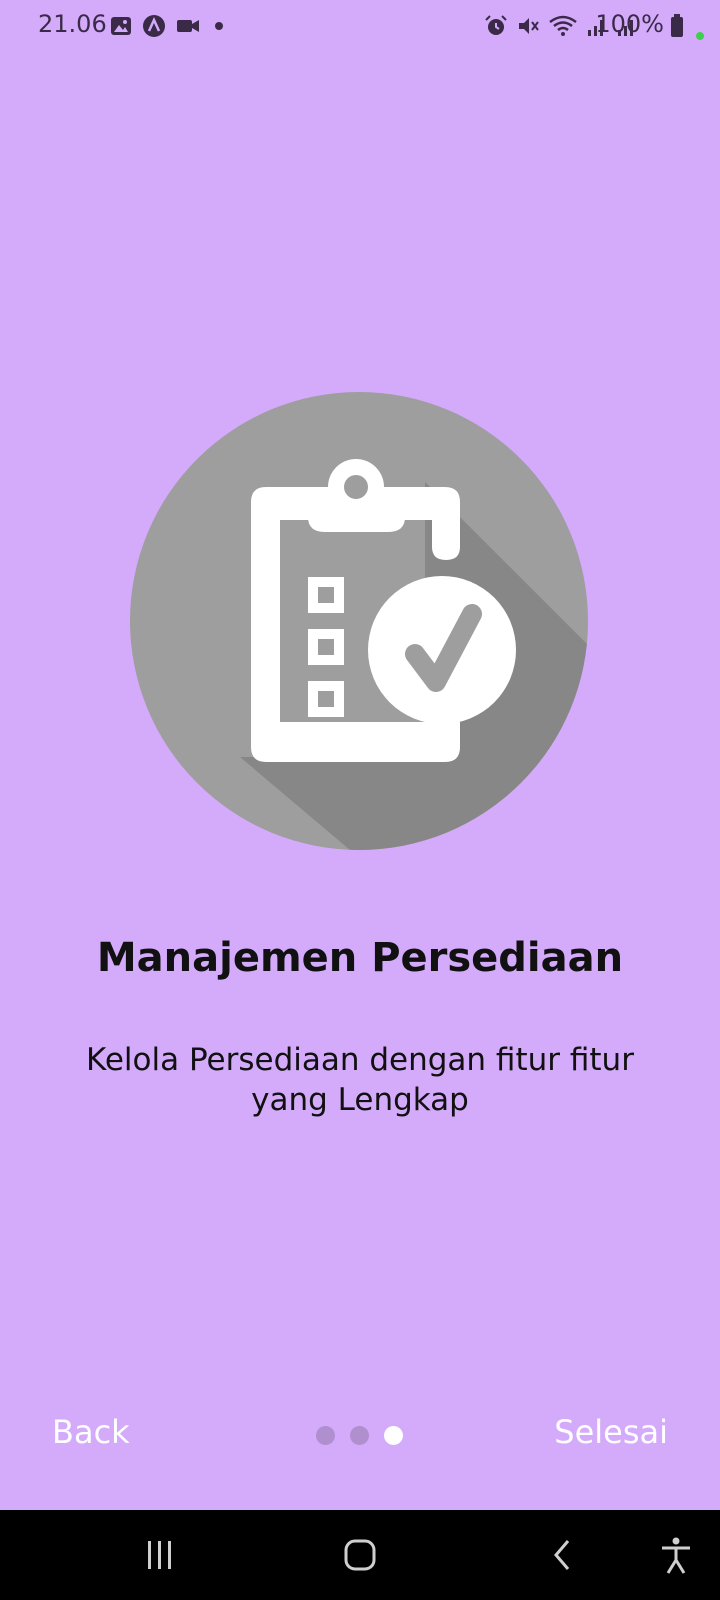 This screenshot has width=720, height=1600. What do you see at coordinates (677, 25) in the screenshot?
I see `battery-icon` at bounding box center [677, 25].